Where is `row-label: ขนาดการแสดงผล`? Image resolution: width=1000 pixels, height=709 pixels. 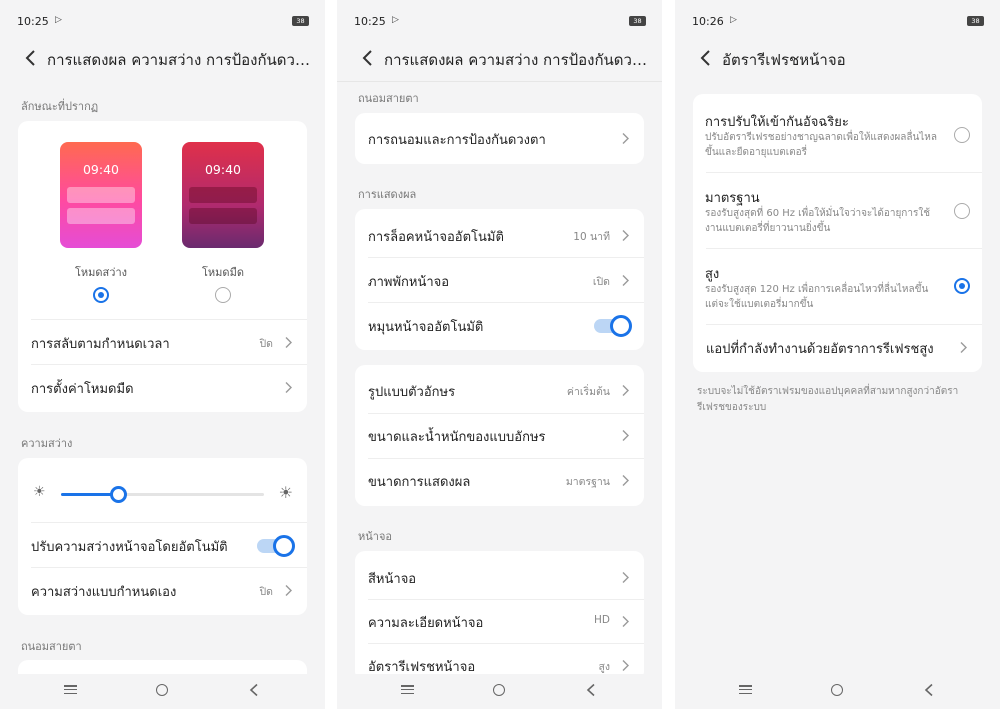
row-label: ขนาดการแสดงผล is located at coordinates (419, 482).